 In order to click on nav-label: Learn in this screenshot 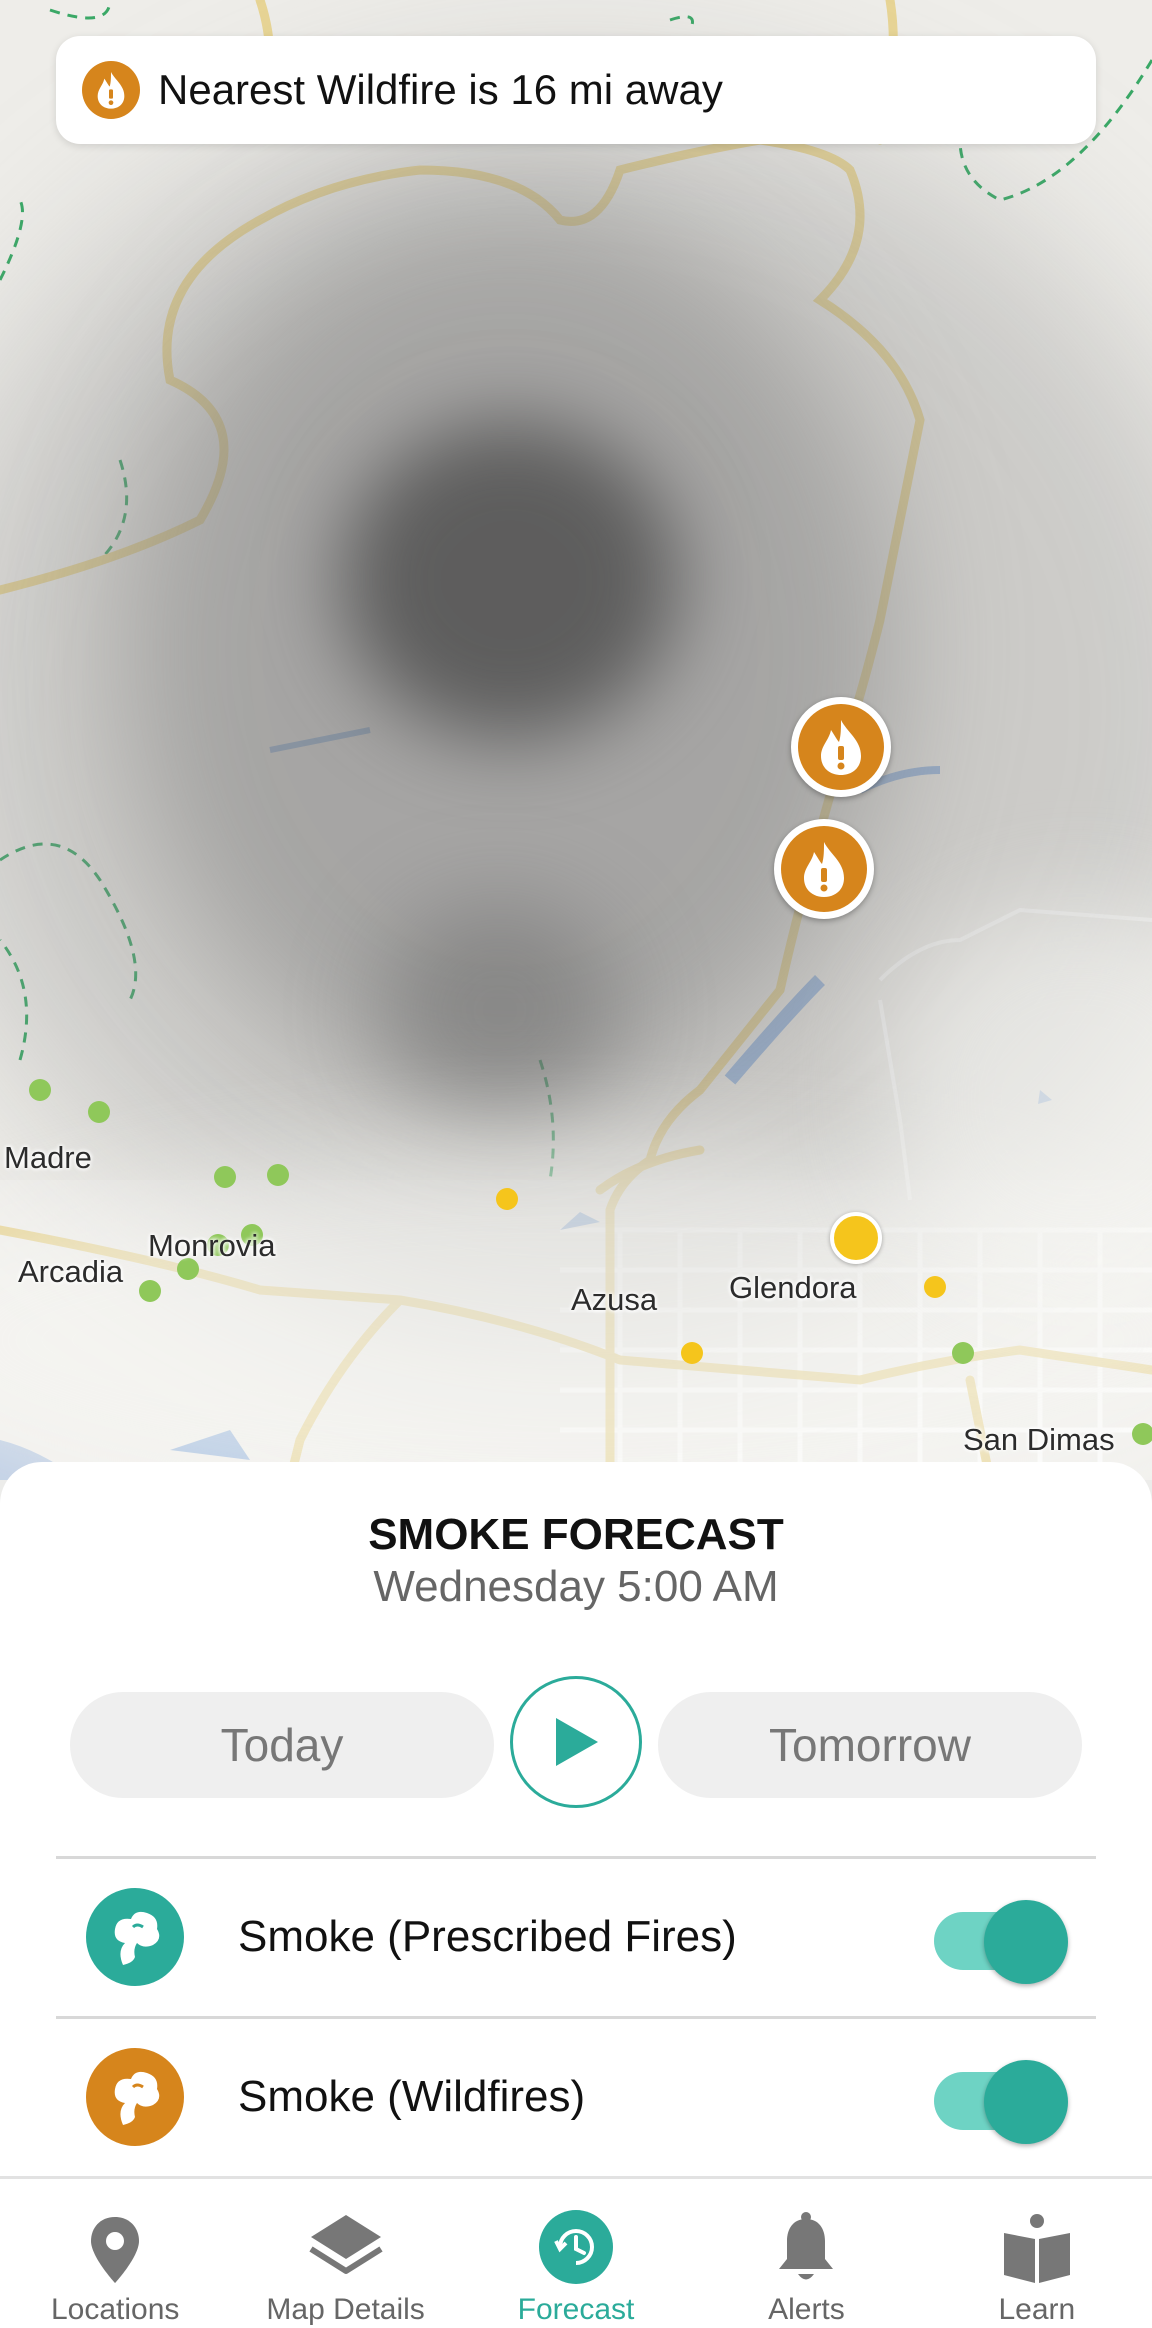, I will do `click(1037, 2309)`.